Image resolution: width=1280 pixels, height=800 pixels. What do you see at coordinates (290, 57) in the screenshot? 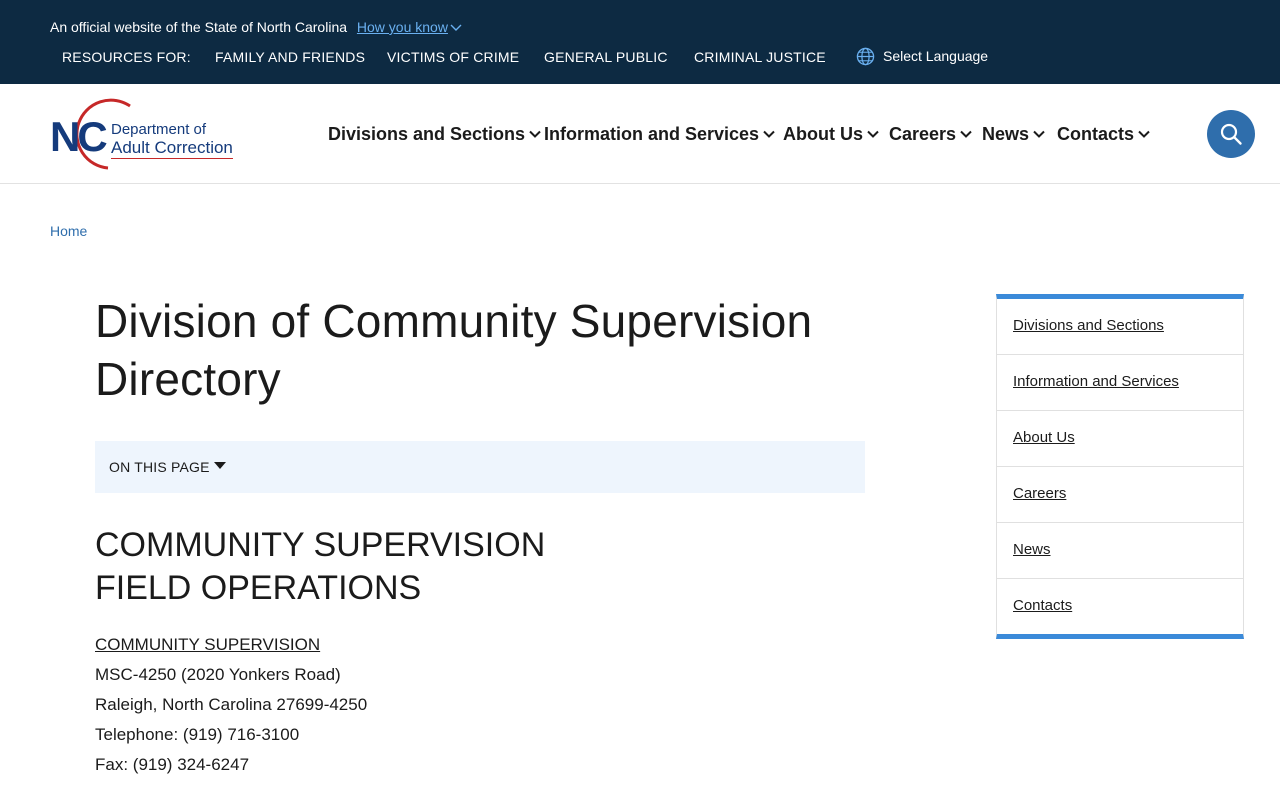
I see `resource-family-and-friends: FAMILY AND FRIENDS` at bounding box center [290, 57].